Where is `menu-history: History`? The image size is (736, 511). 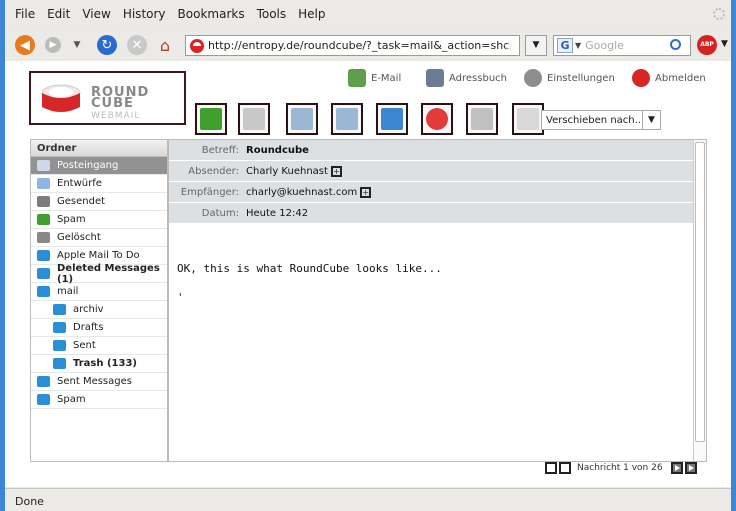 menu-history: History is located at coordinates (144, 14).